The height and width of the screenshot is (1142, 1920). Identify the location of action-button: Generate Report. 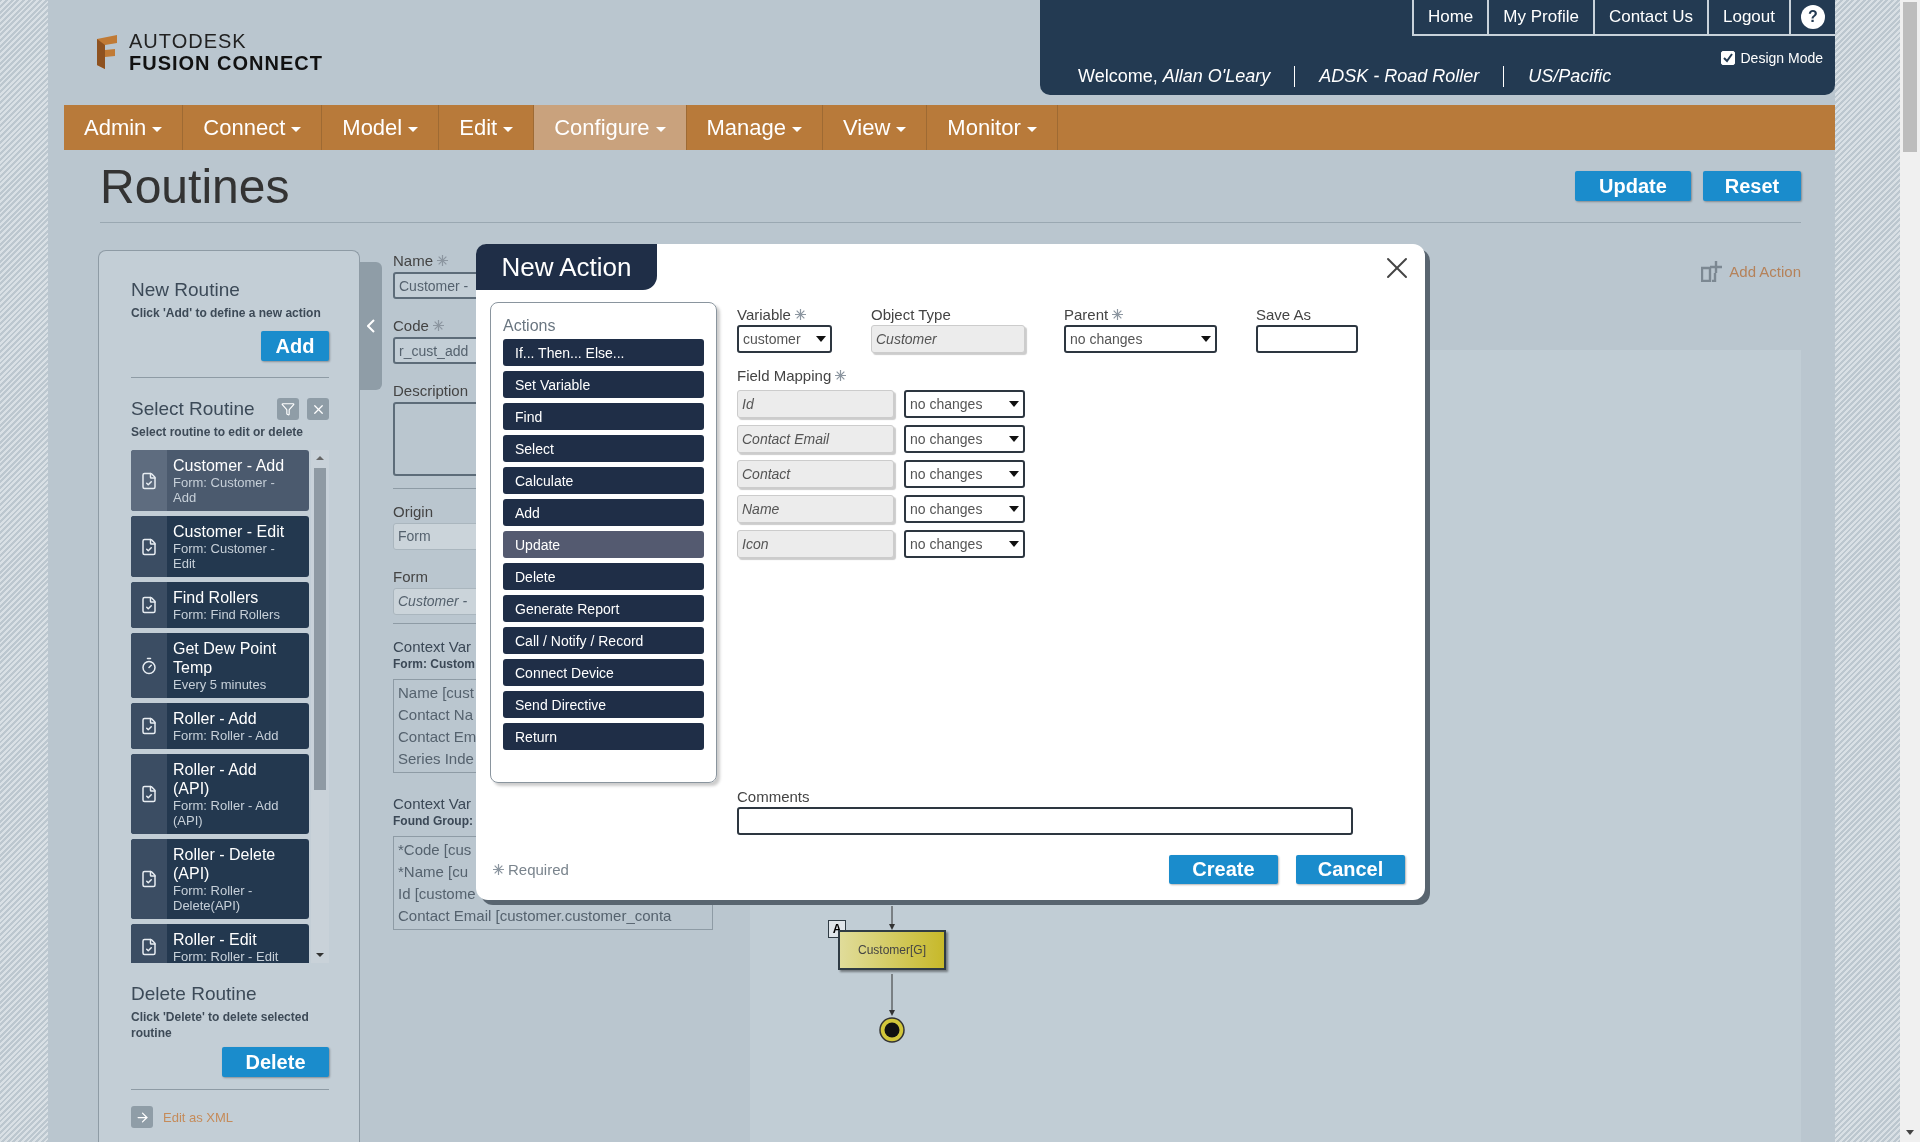
(603, 608).